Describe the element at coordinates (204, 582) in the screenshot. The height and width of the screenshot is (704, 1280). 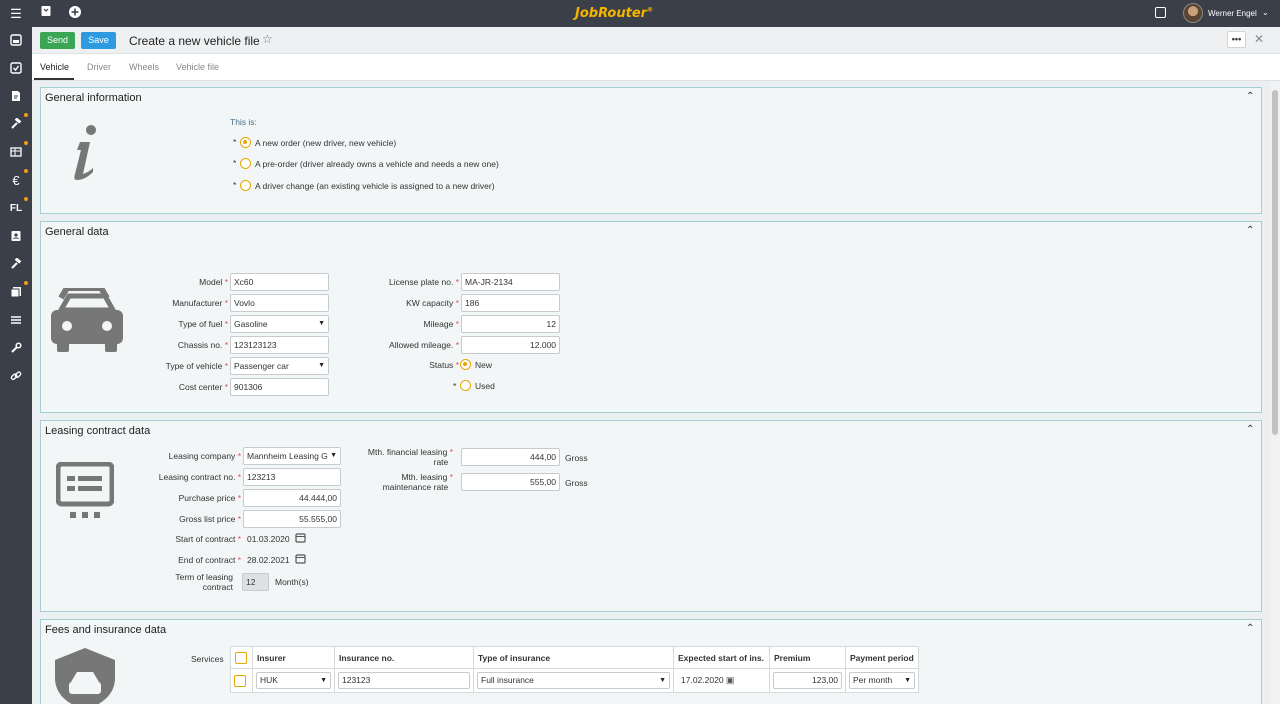
I see `field-label-term: Term of leasing contract` at that location.